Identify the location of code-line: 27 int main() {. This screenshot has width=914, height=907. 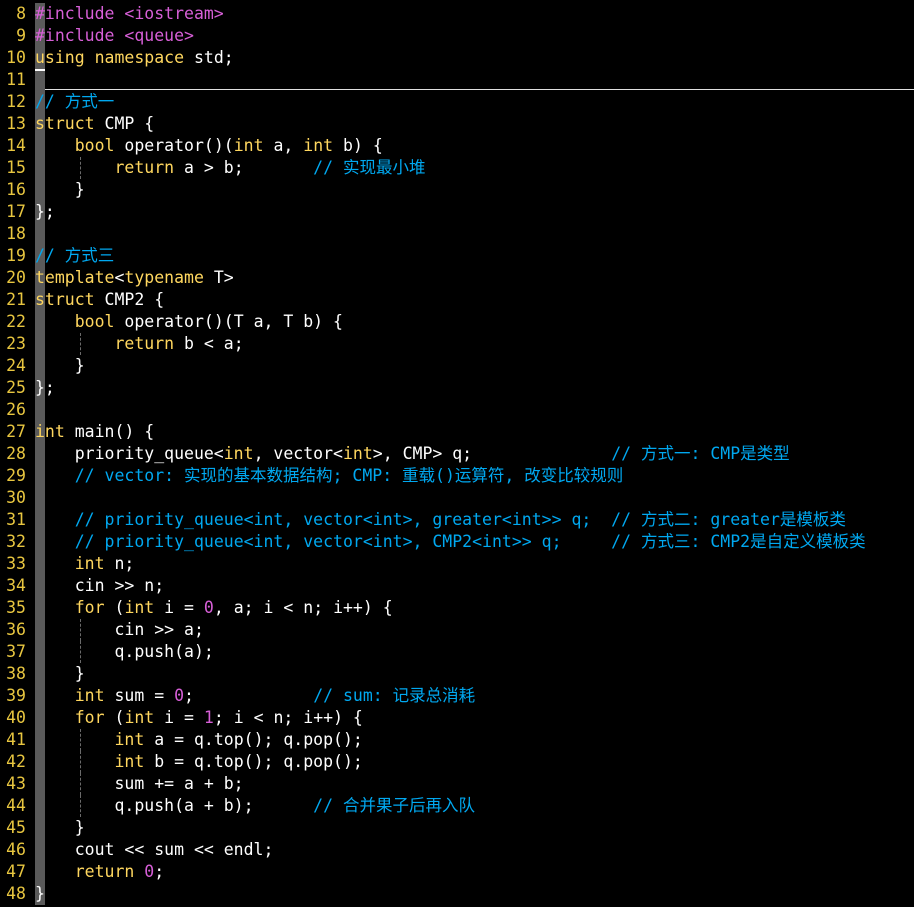
(457, 432).